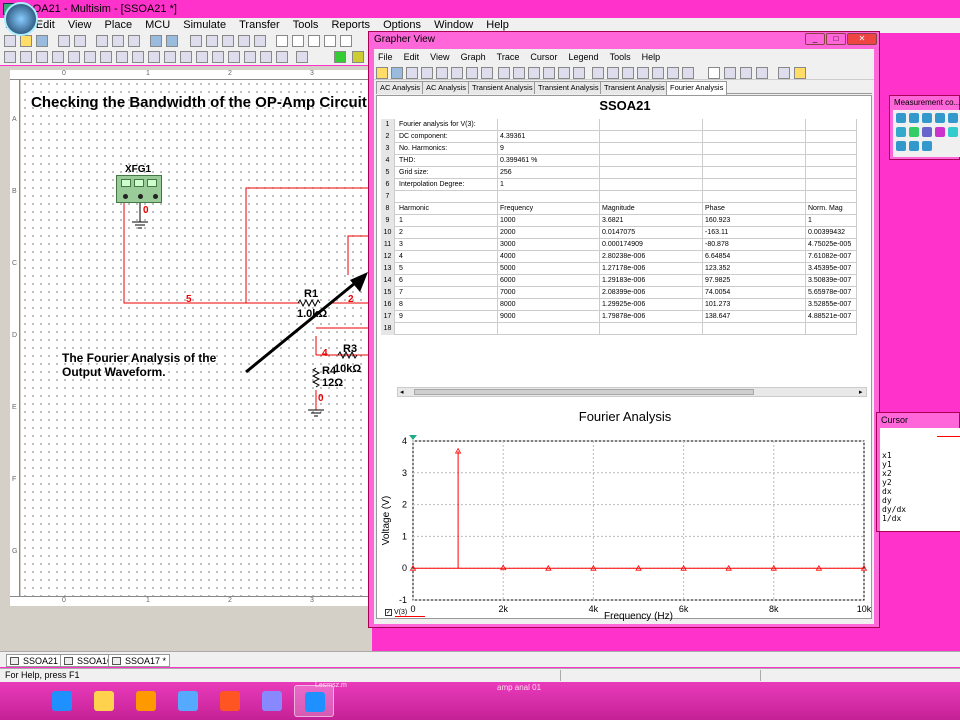 The image size is (960, 720). Describe the element at coordinates (412, 57) in the screenshot. I see `grapher-menu-edit: Edit` at that location.